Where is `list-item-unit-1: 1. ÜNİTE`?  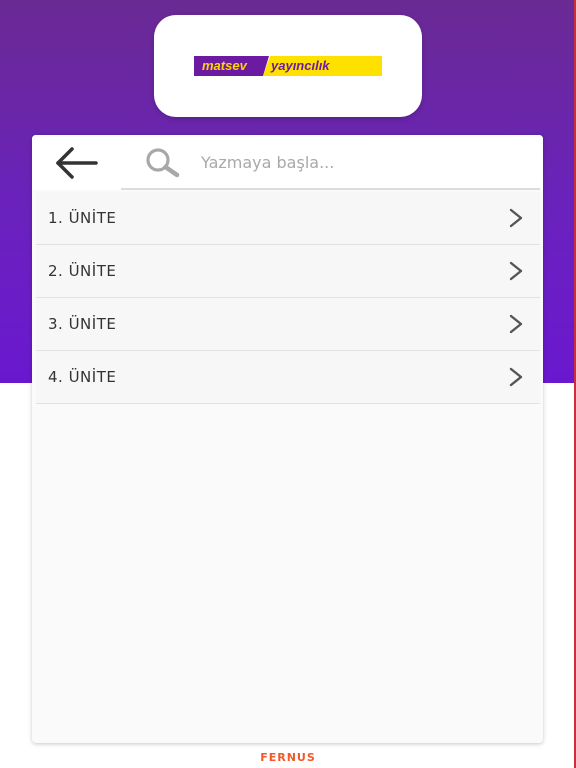 list-item-unit-1: 1. ÜNİTE is located at coordinates (288, 218).